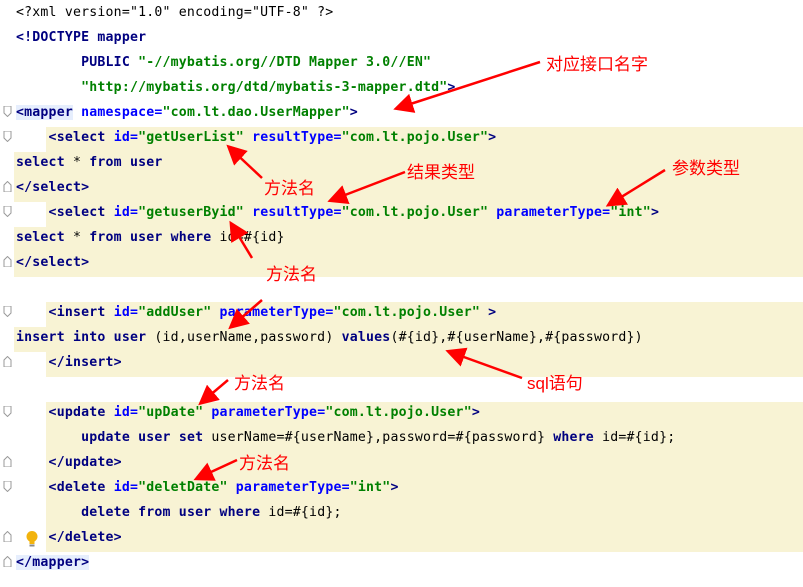  I want to click on annotation-param-type: 参数类型, so click(706, 168).